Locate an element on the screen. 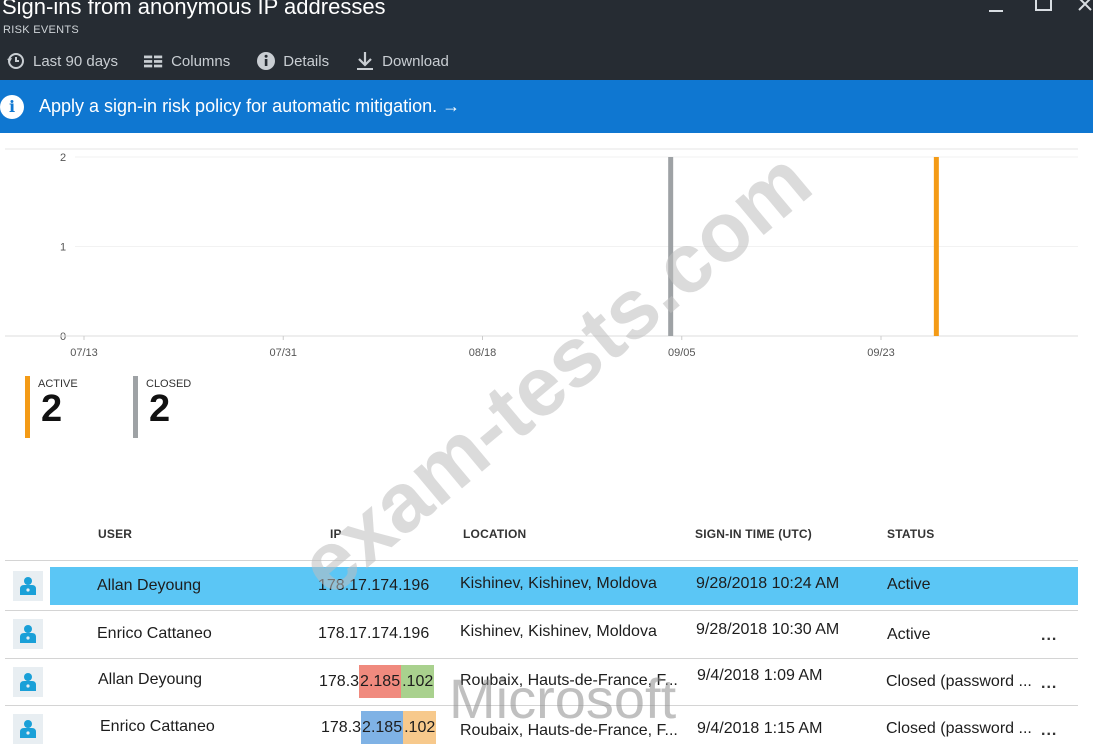  column-header-location: LOCATION is located at coordinates (494, 534).